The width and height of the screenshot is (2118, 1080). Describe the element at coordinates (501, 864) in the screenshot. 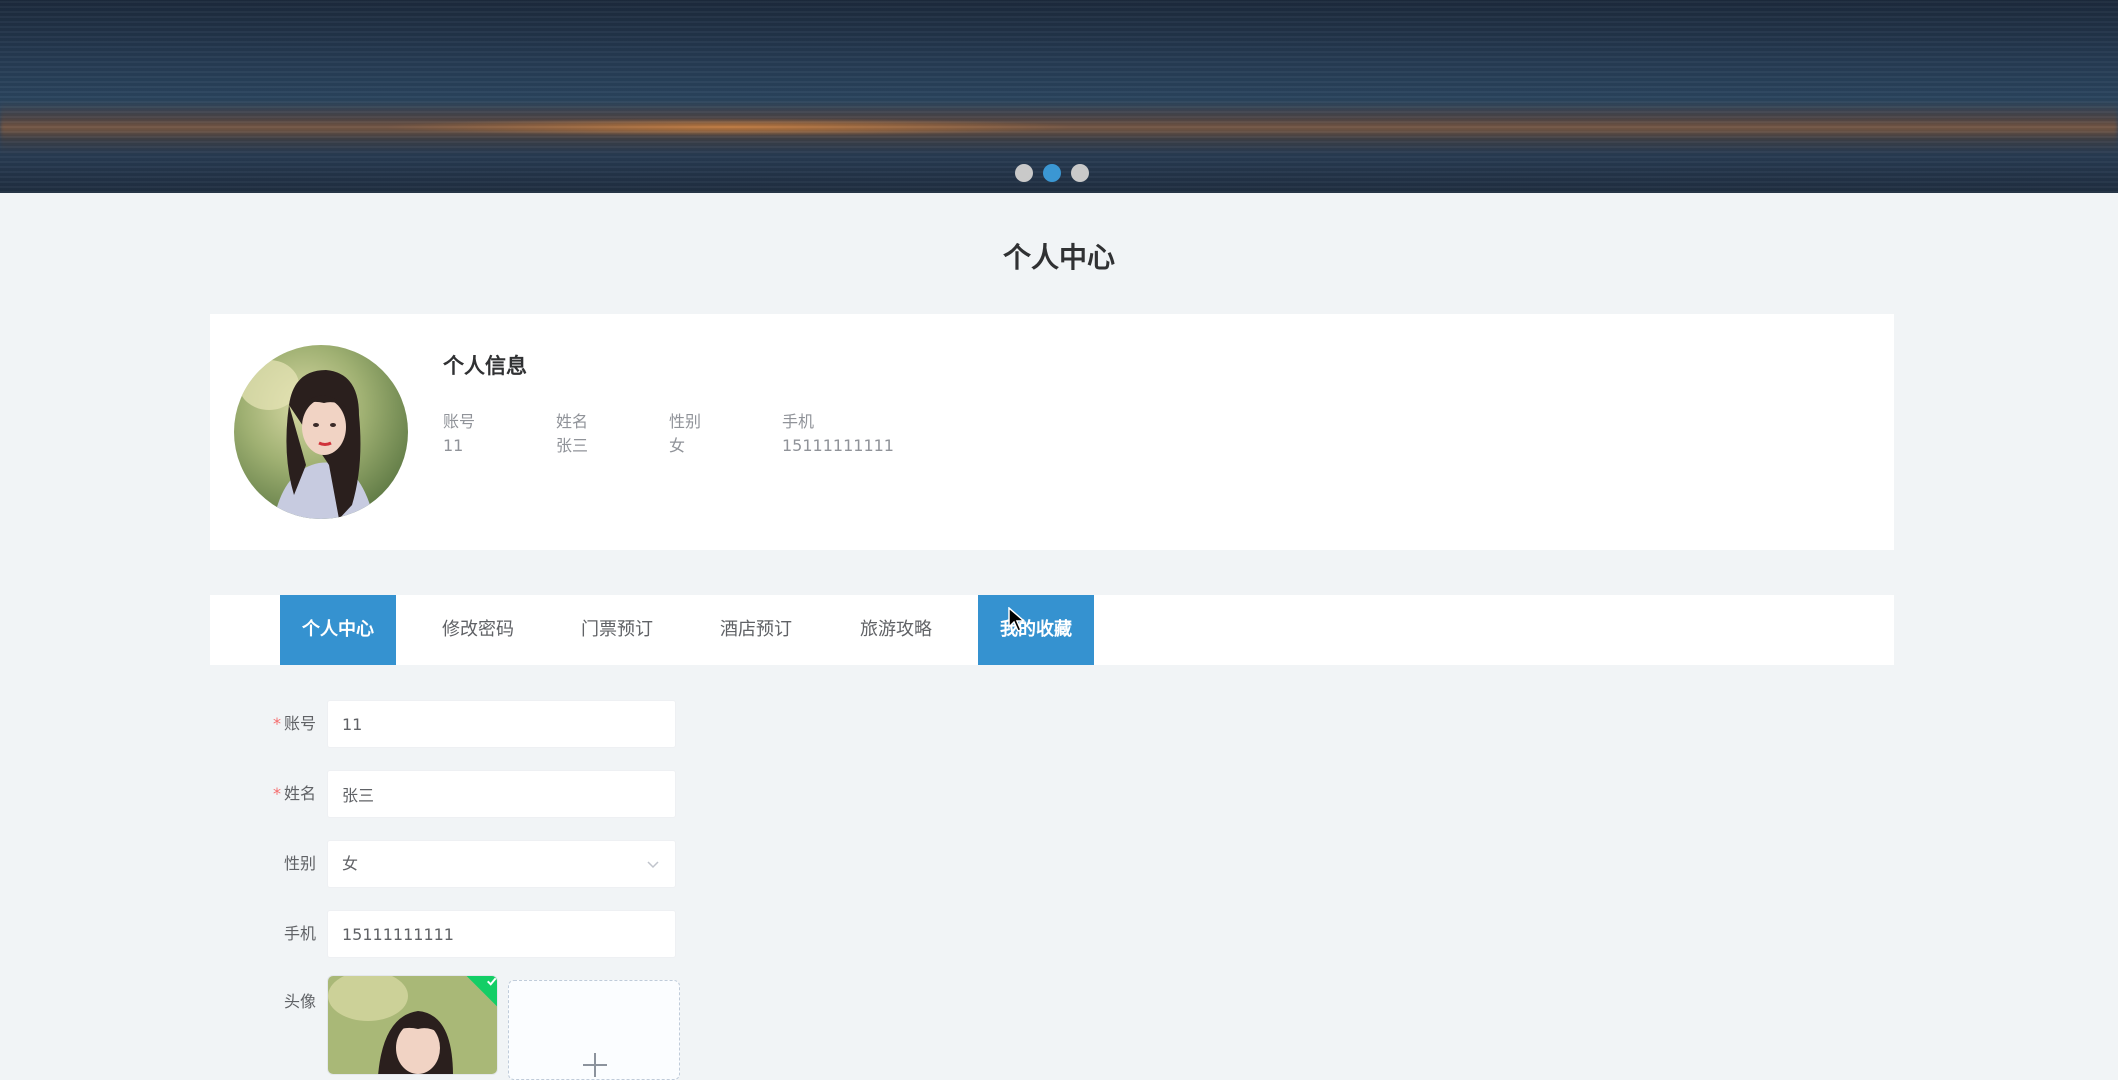

I see `gender-select: 女` at that location.